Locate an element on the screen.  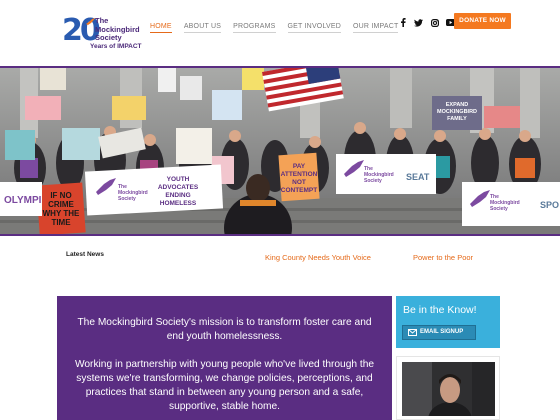
nav-home: HOME is located at coordinates (161, 28).